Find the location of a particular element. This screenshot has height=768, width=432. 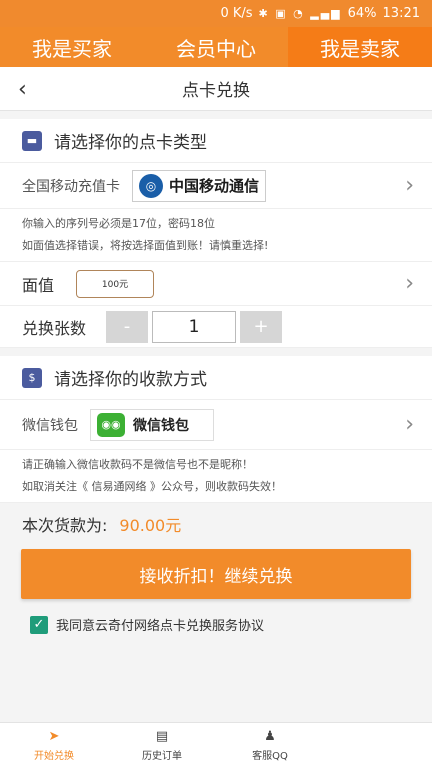

total-amount: 90.00元 is located at coordinates (150, 525).